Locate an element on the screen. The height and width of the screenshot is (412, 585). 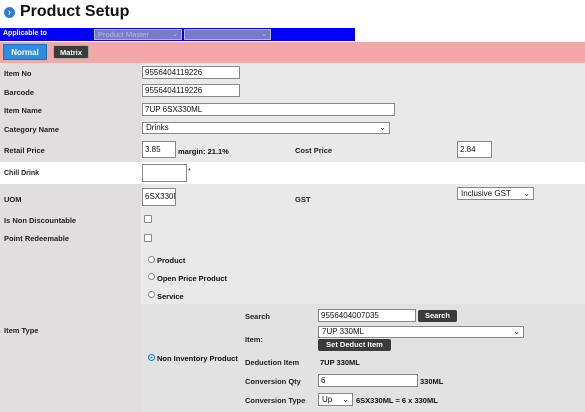
gst-select: Inclusive GST ⌄ is located at coordinates (495, 193).